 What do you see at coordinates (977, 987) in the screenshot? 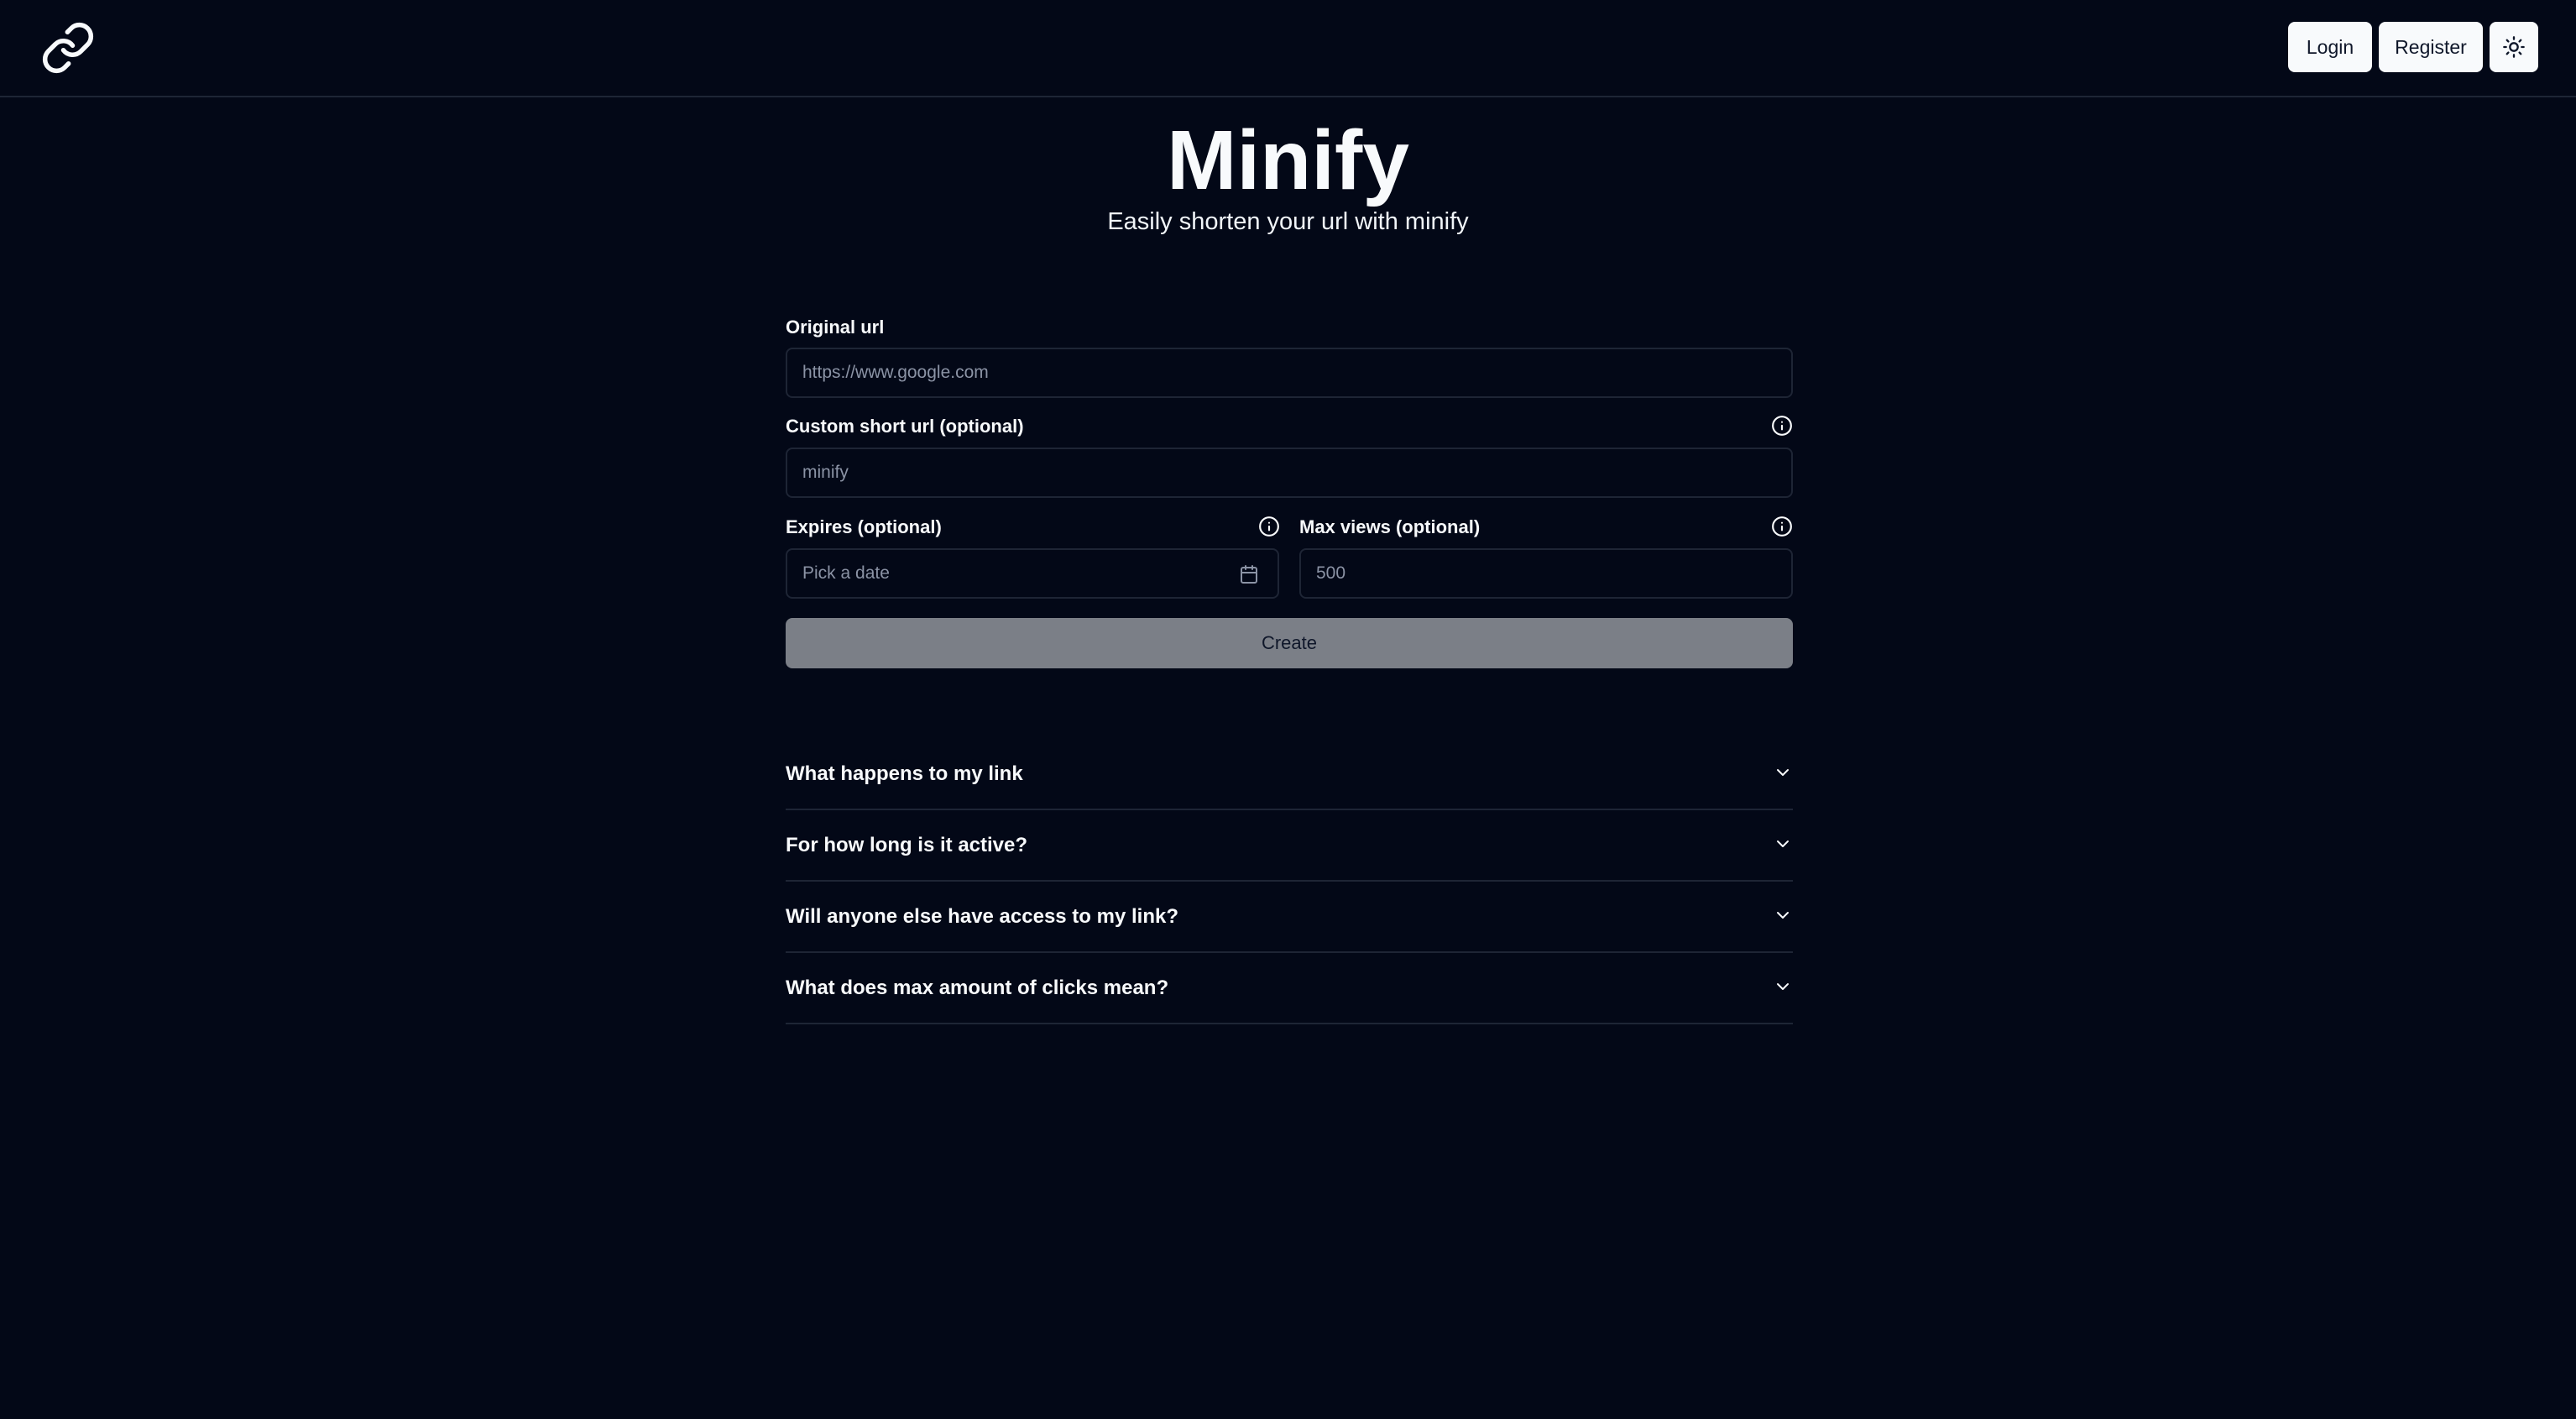
I see `faq-question: What does max amount of clicks mean?` at bounding box center [977, 987].